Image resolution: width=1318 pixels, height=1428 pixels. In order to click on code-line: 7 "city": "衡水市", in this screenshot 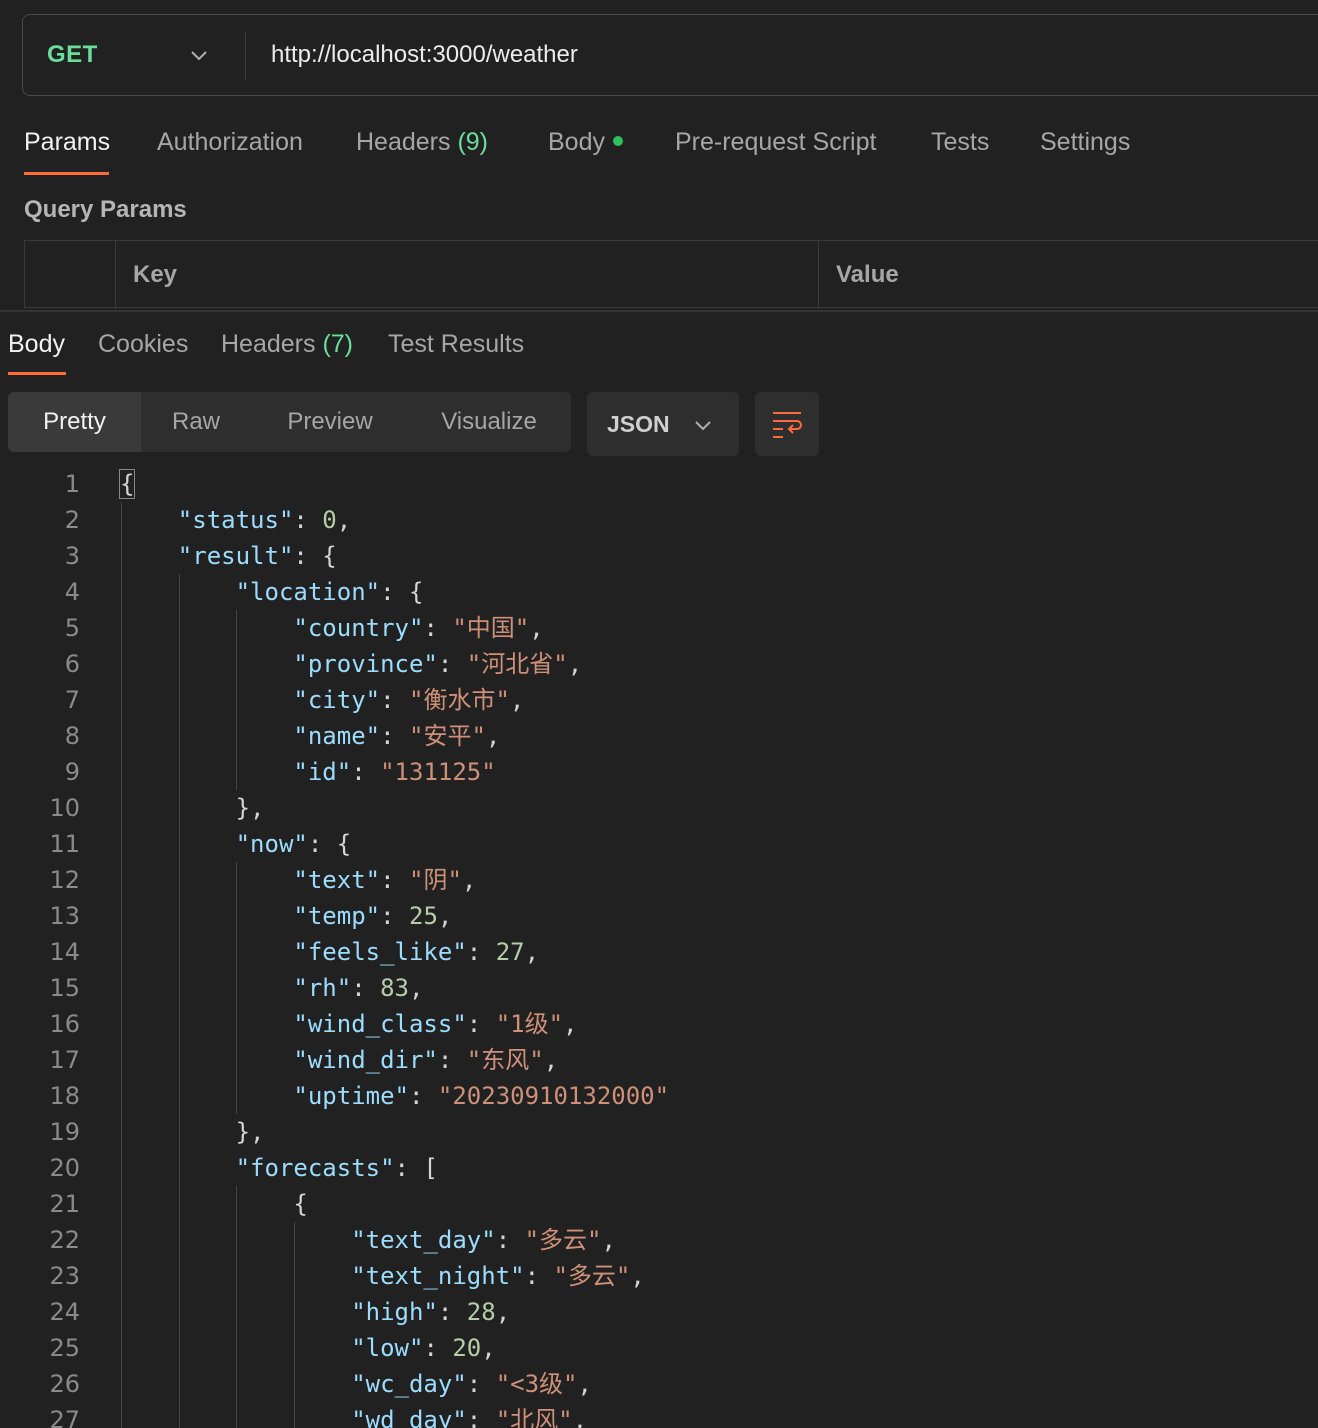, I will do `click(659, 700)`.